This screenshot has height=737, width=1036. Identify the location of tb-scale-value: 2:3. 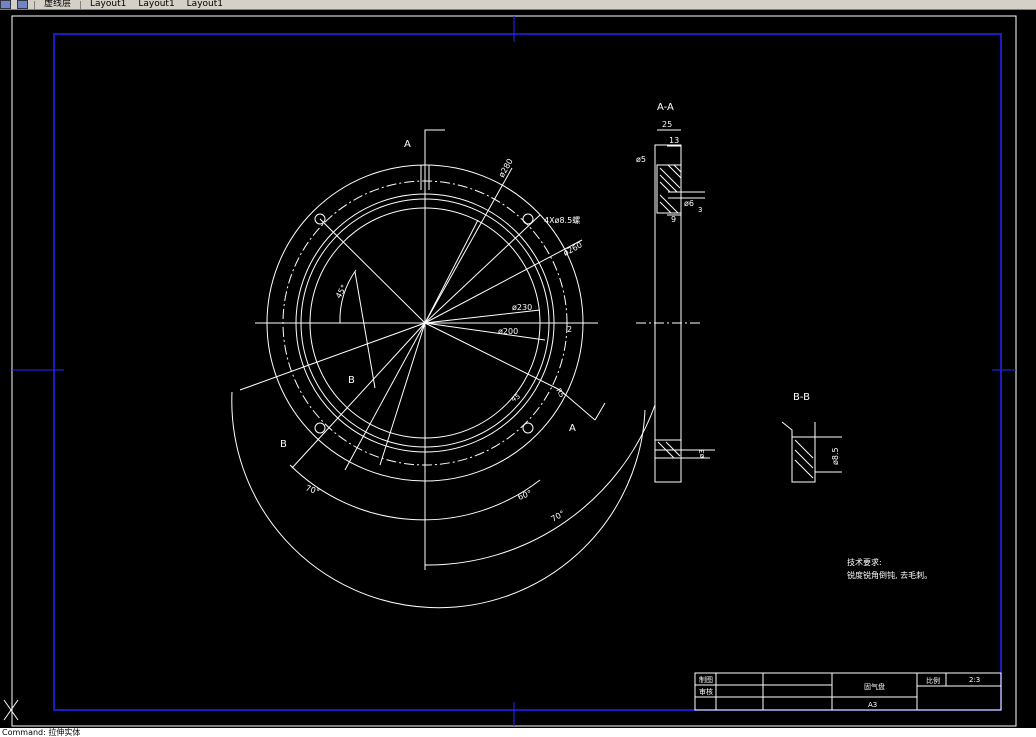
(974, 680).